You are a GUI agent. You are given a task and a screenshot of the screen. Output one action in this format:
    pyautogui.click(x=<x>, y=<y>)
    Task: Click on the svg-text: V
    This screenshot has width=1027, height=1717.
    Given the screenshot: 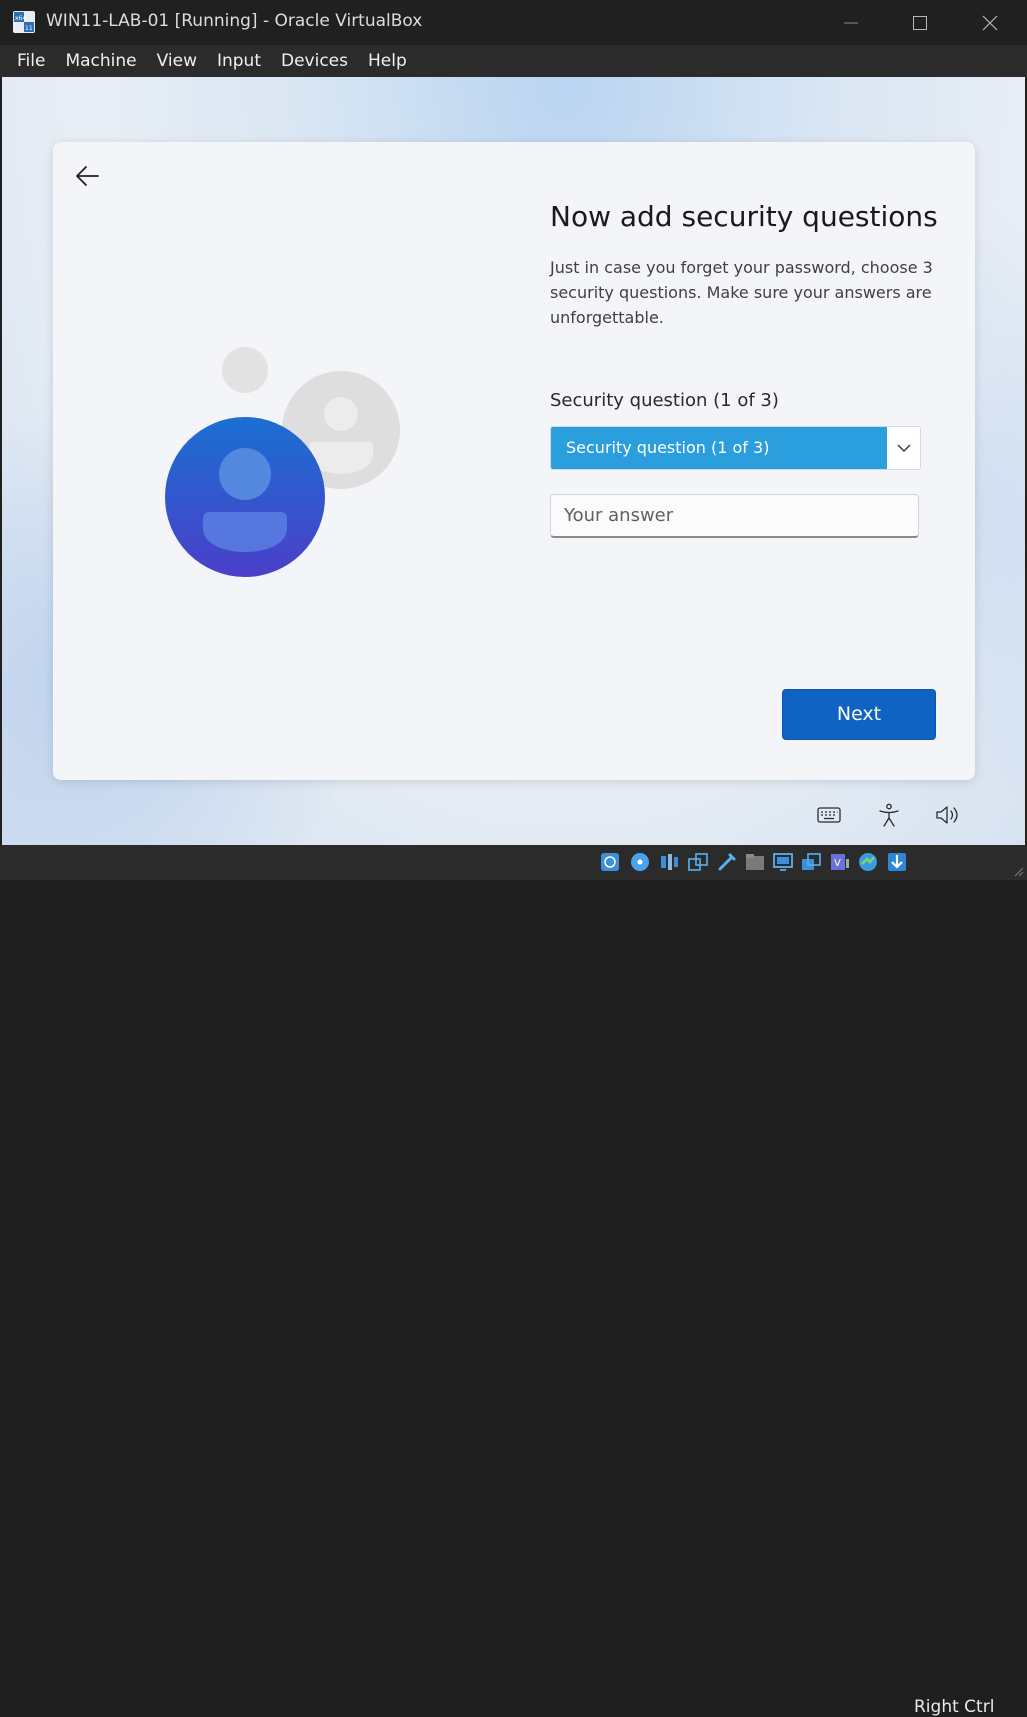 What is the action you would take?
    pyautogui.click(x=837, y=863)
    